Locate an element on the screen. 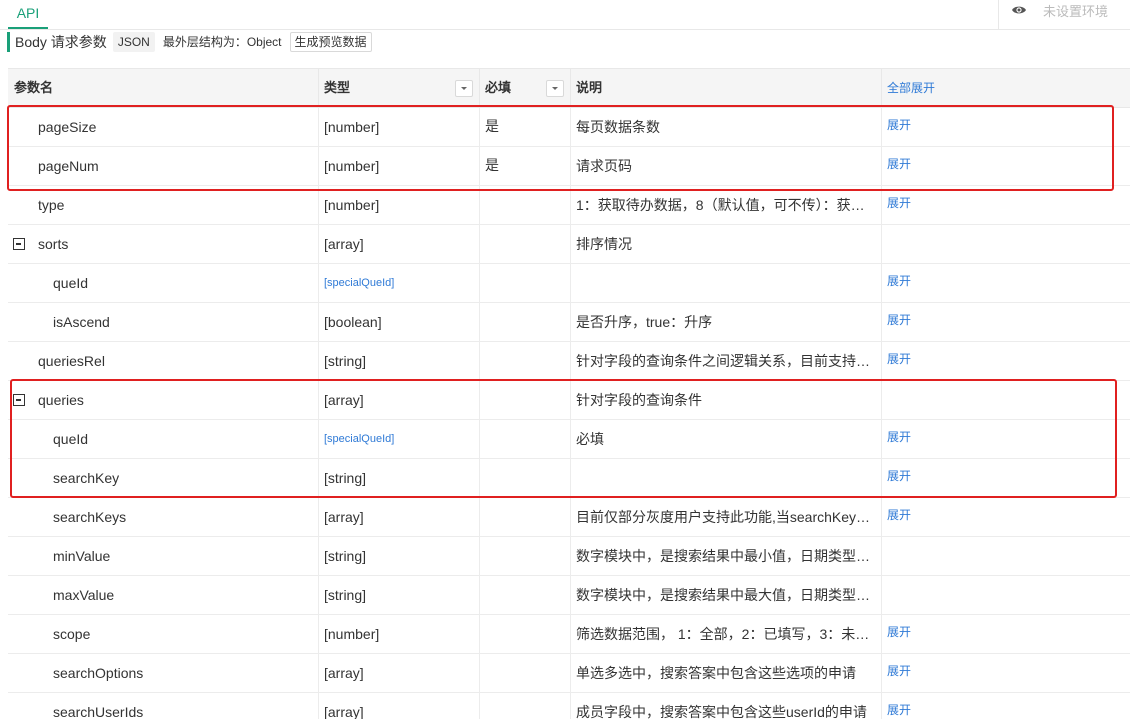 The width and height of the screenshot is (1130, 719). param-name: queriesRel is located at coordinates (71, 361).